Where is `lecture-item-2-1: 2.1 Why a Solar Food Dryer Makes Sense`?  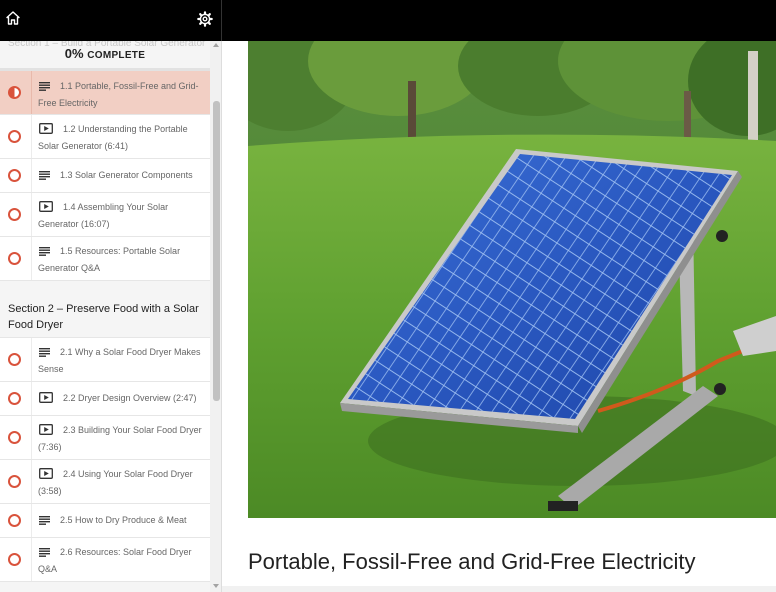
lecture-item-2-1: 2.1 Why a Solar Food Dryer Makes Sense is located at coordinates (105, 360).